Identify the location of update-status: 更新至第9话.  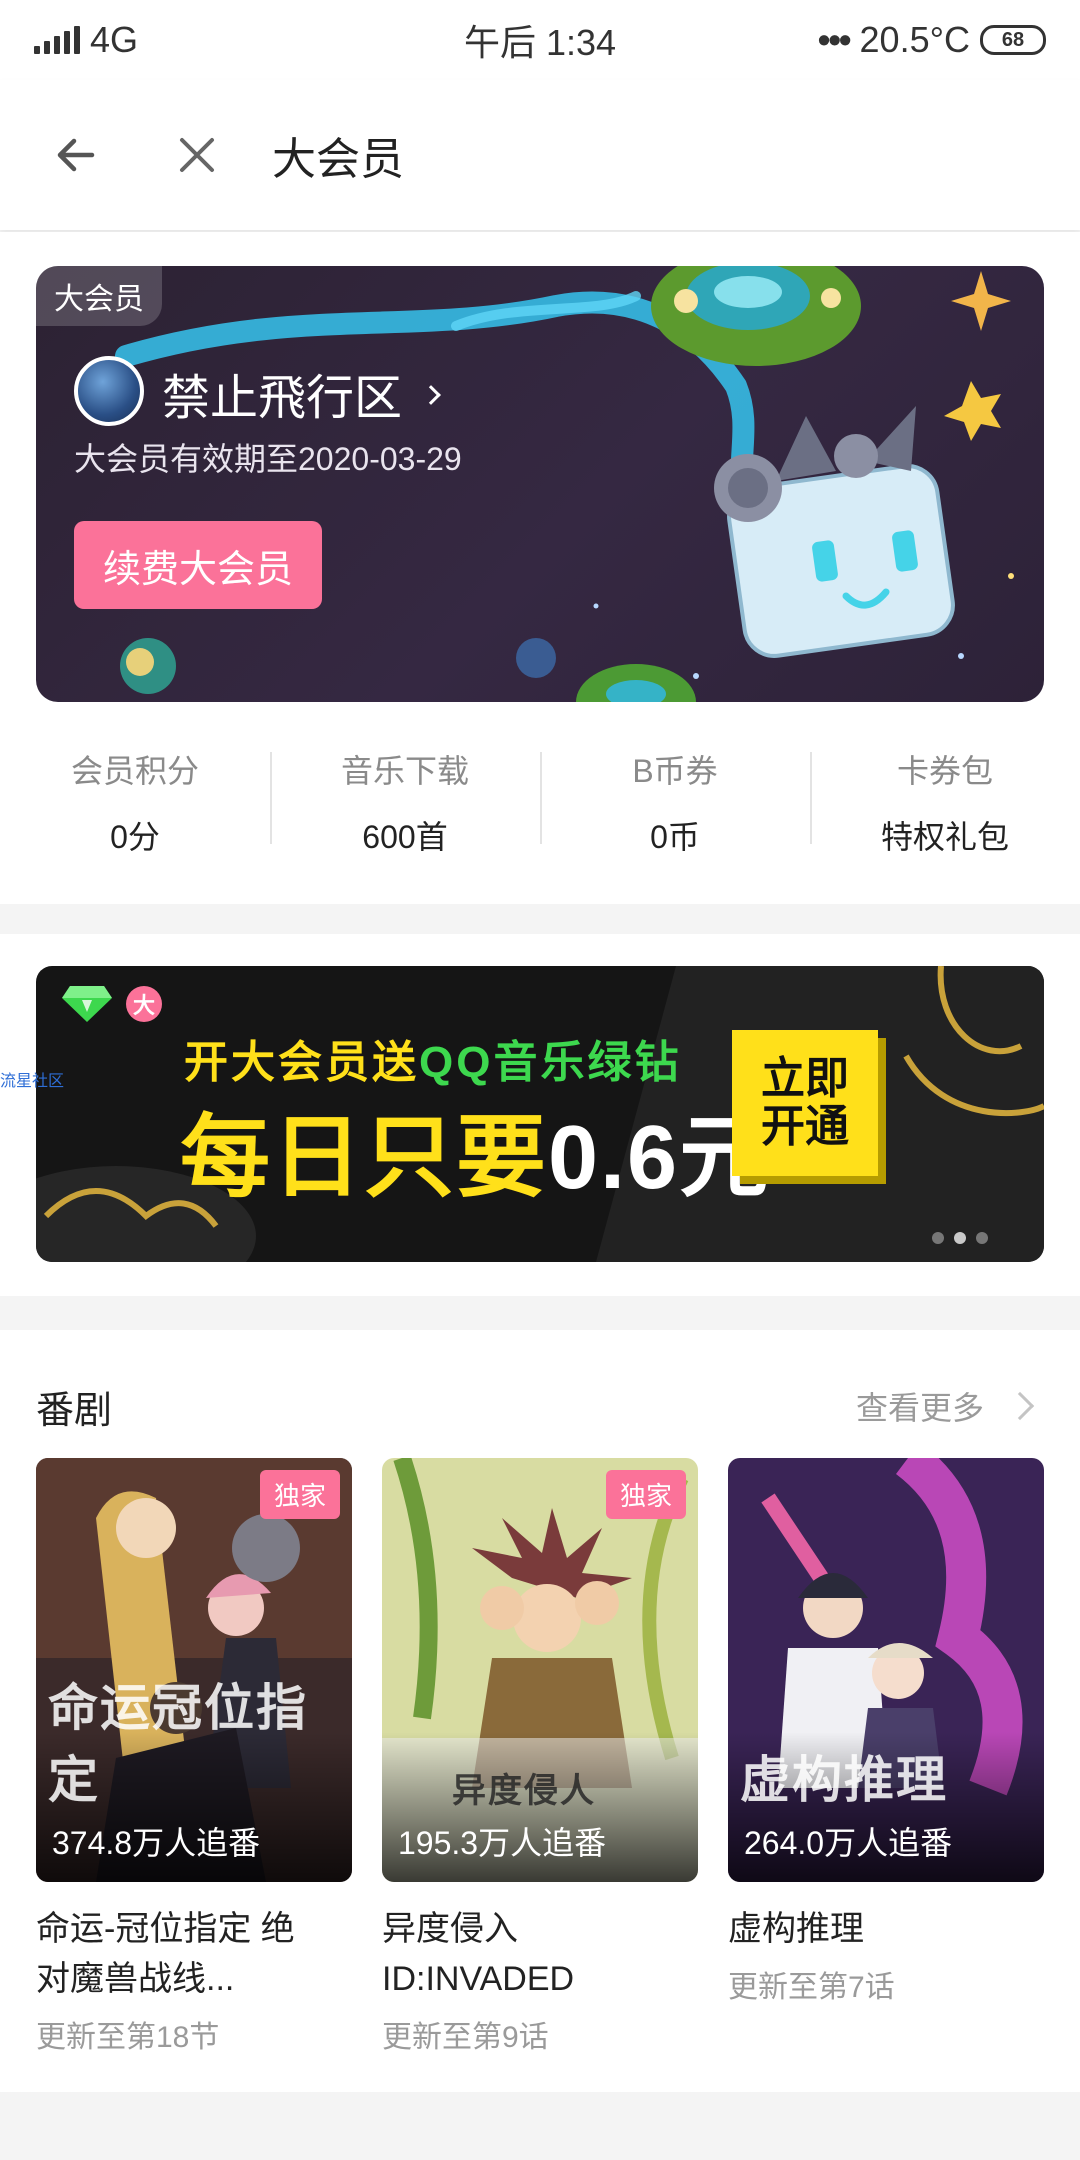
(465, 2037).